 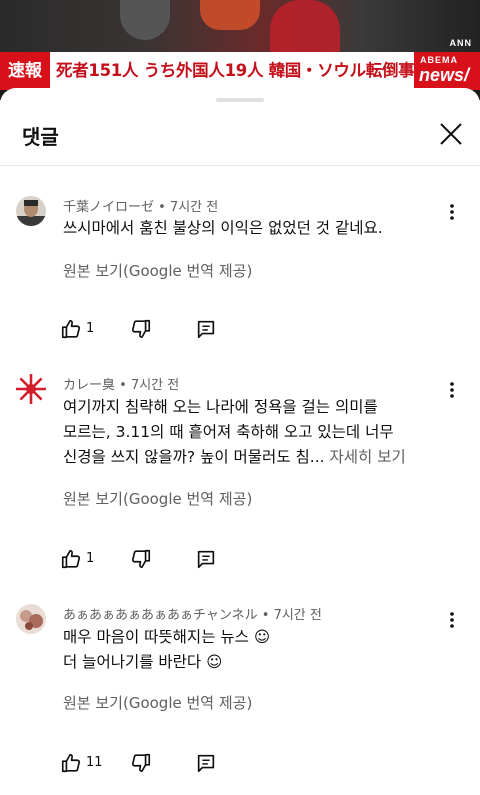 I want to click on comment-meta: カレー臭 • 7시간 전, so click(x=121, y=385).